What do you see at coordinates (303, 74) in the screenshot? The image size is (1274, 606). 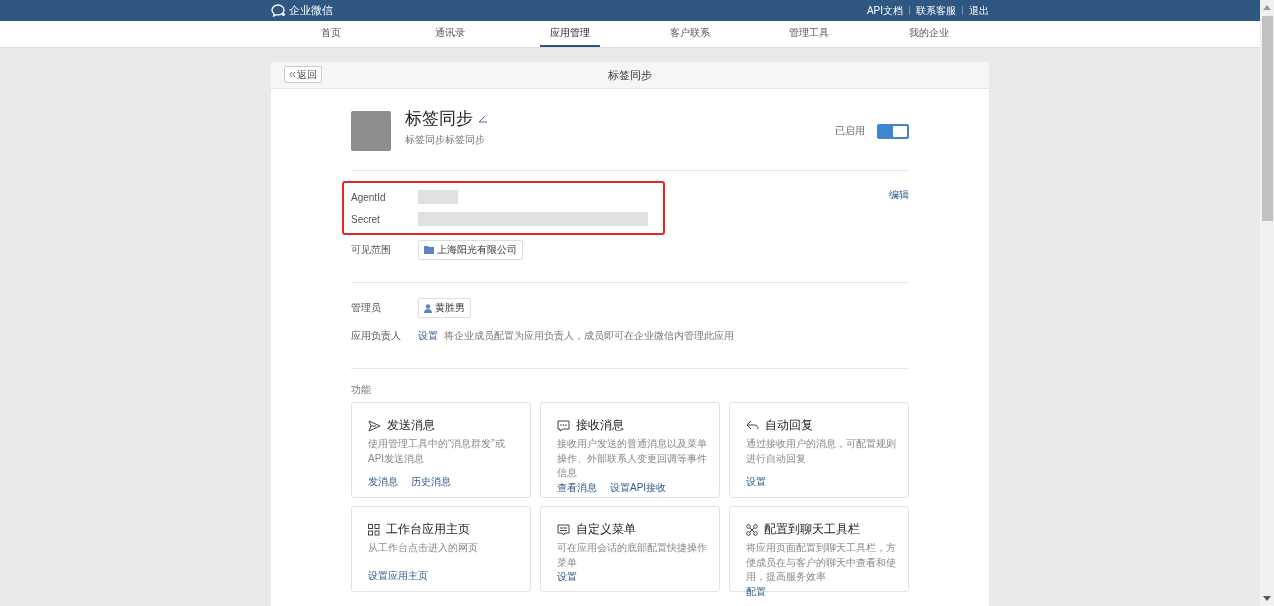 I see `back-button: 返回` at bounding box center [303, 74].